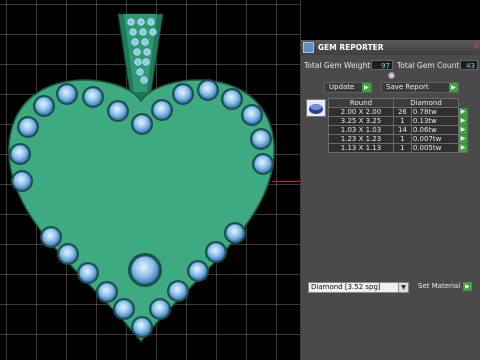  What do you see at coordinates (453, 87) in the screenshot?
I see `save-report-arrow-icon: ▶` at bounding box center [453, 87].